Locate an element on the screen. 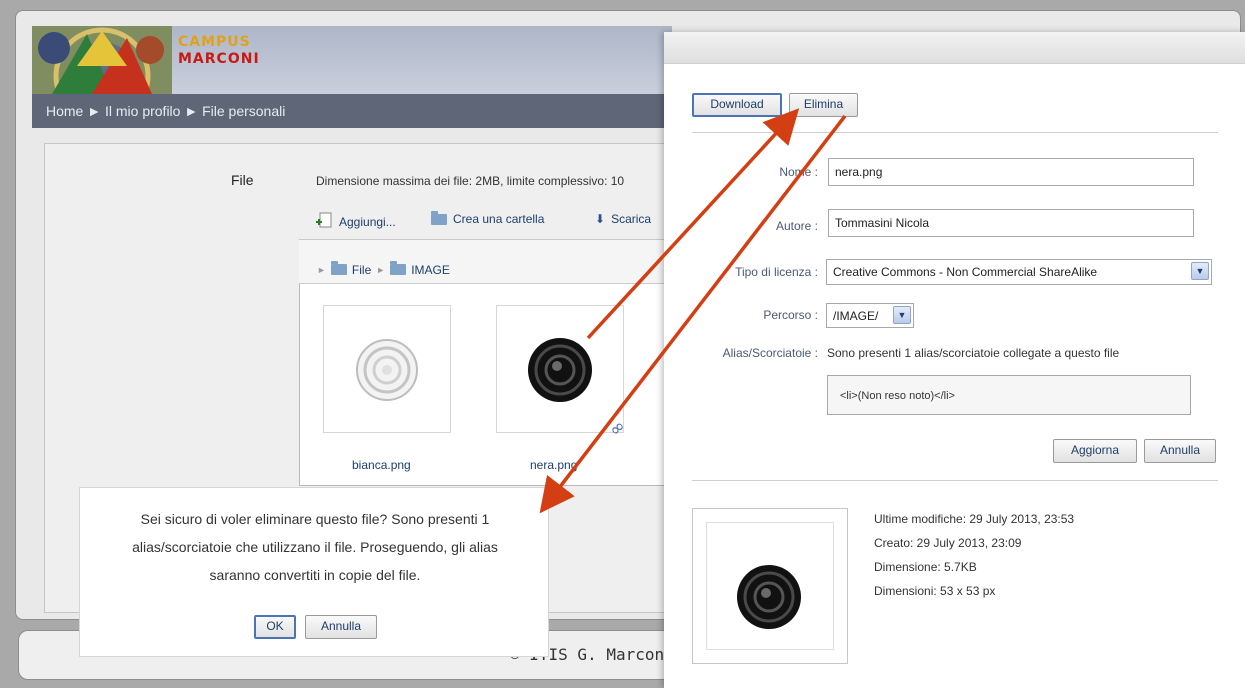 Image resolution: width=1245 pixels, height=688 pixels. author-label: Autore : is located at coordinates (796, 226).